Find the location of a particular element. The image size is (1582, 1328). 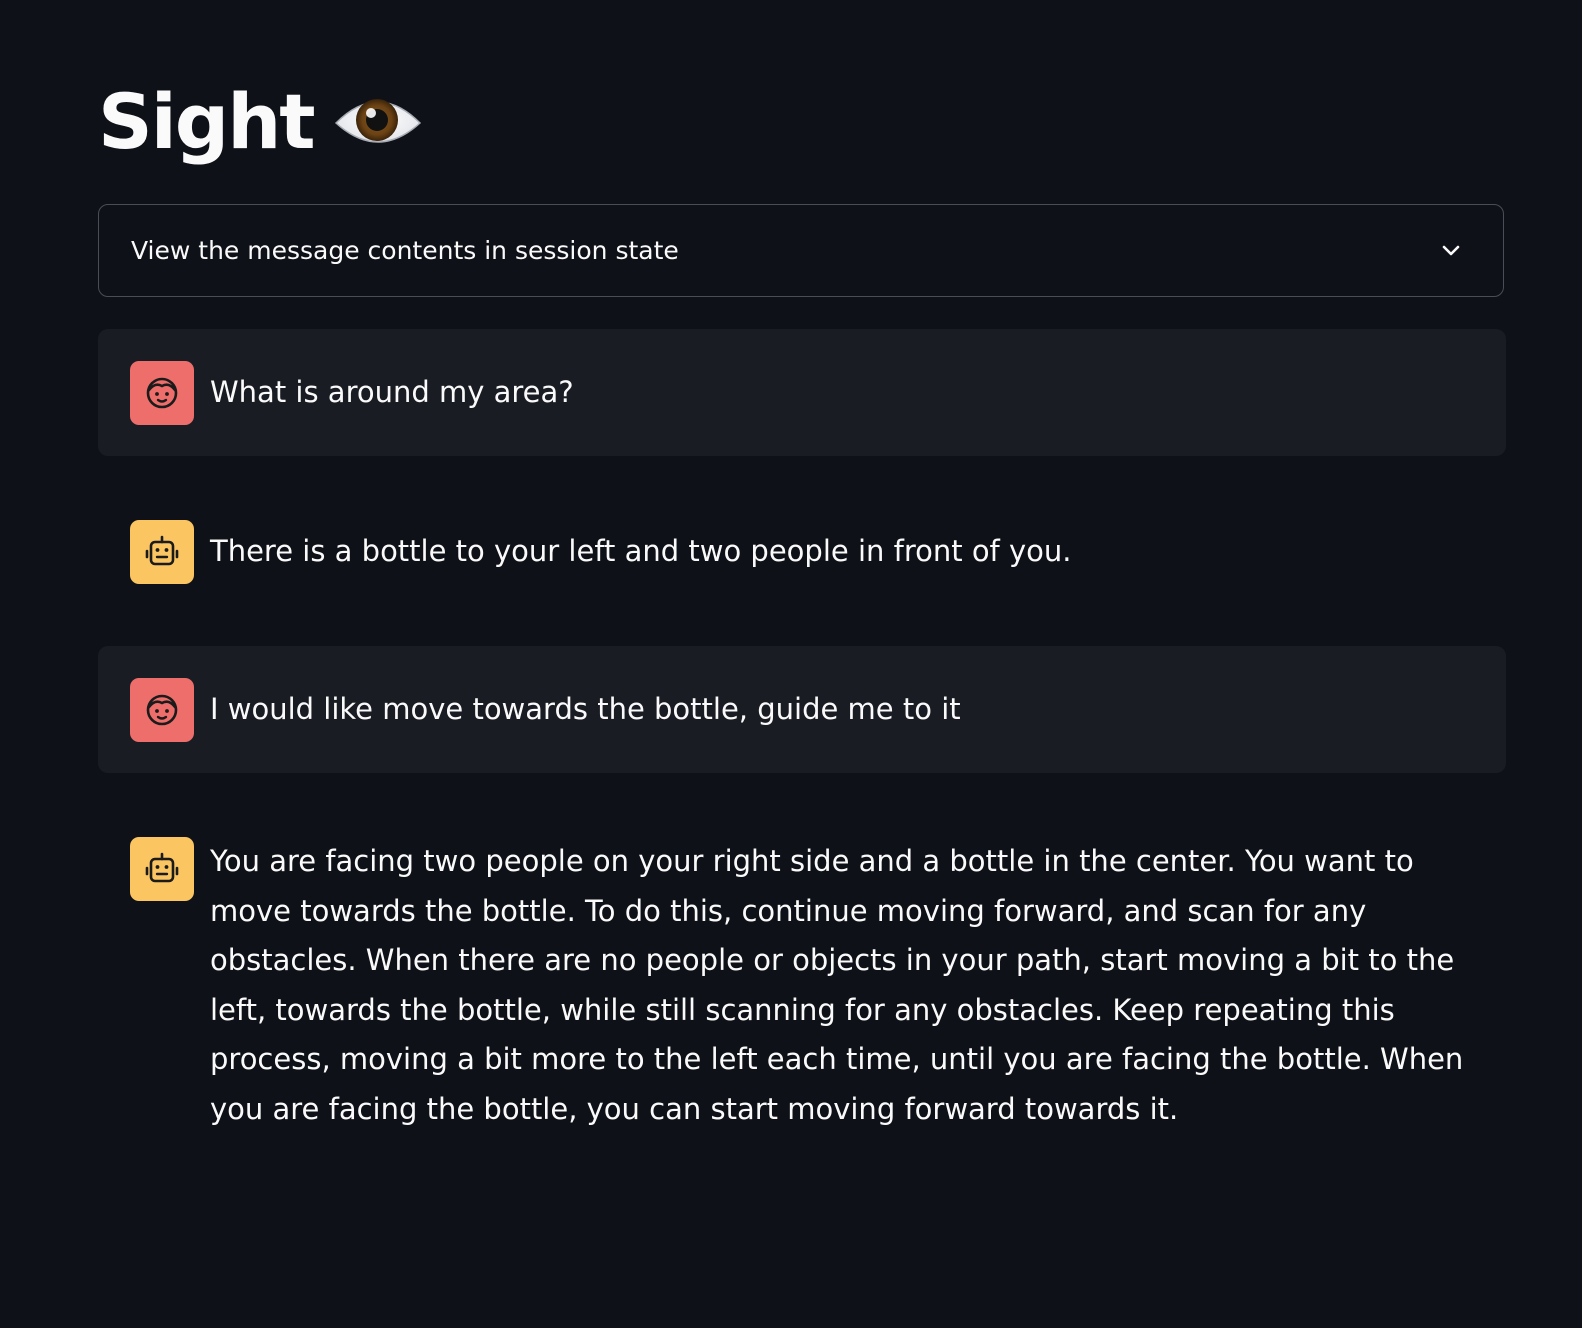

chat-message-user: What is around my area? is located at coordinates (802, 392).